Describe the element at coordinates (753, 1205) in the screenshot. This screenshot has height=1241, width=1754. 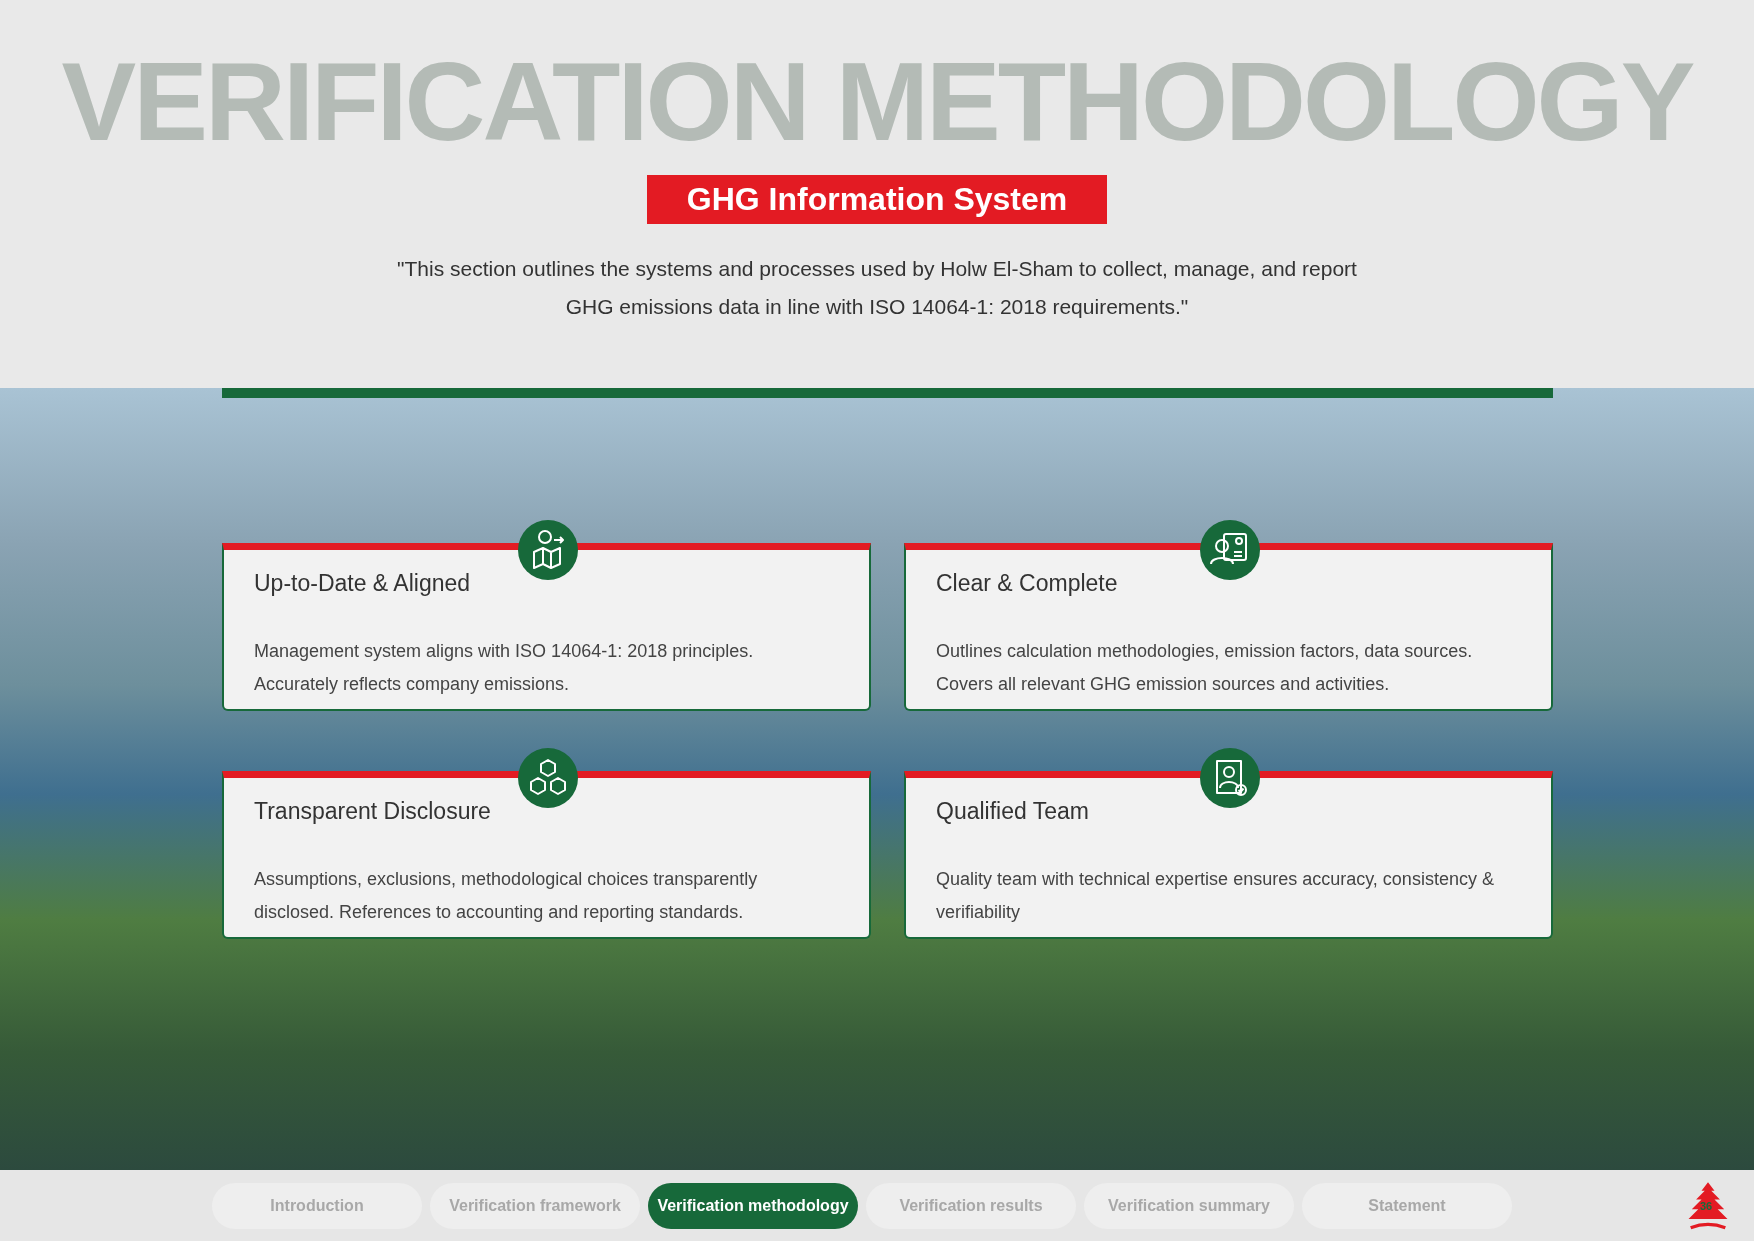
I see `nav-tab: Verification methodology` at that location.